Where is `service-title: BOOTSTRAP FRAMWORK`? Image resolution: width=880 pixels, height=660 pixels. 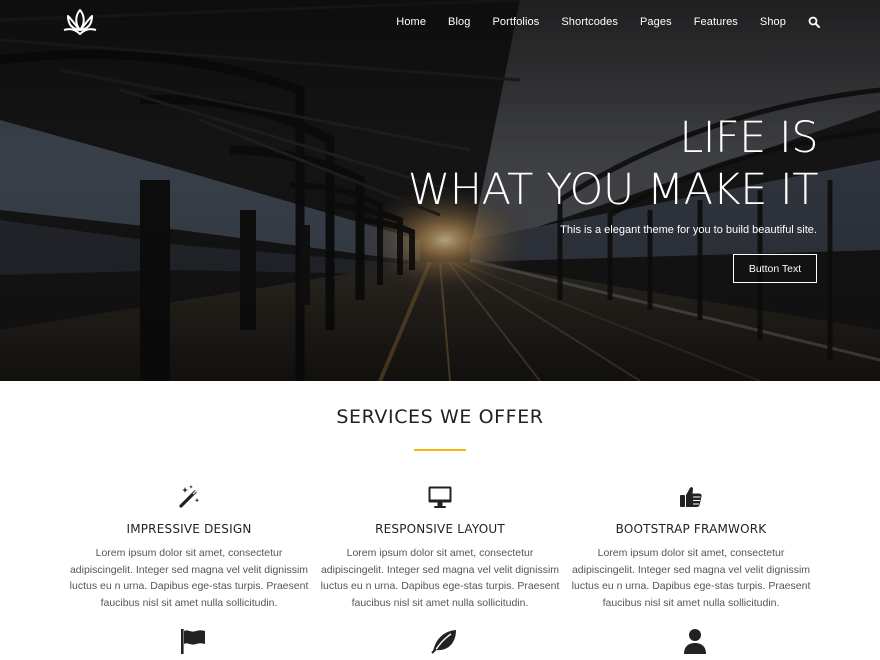
service-title: BOOTSTRAP FRAMWORK is located at coordinates (691, 529).